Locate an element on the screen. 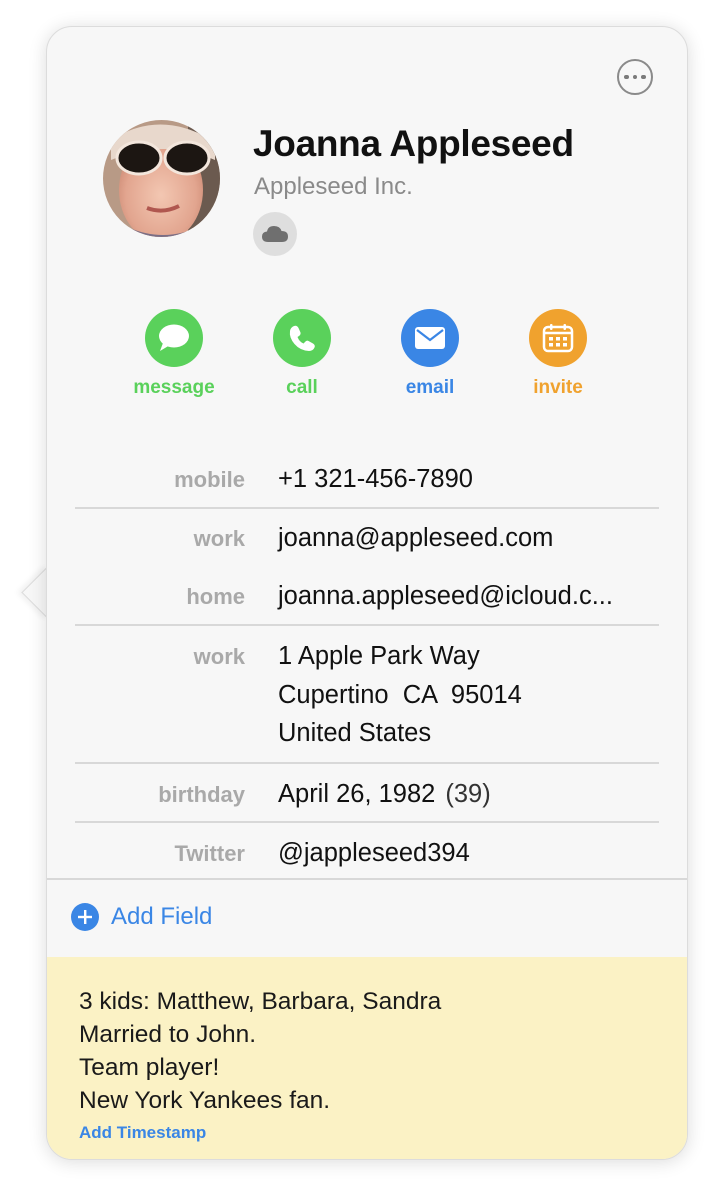  avatar is located at coordinates (161, 178).